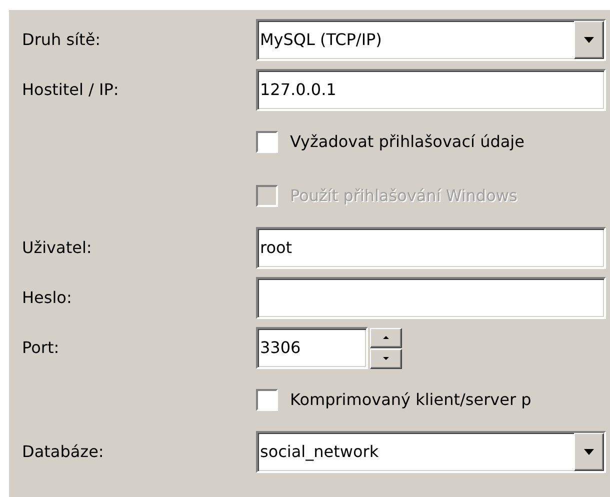 The width and height of the screenshot is (610, 497). Describe the element at coordinates (411, 400) in the screenshot. I see `checkbox-label: Komprimovaný klient/server p` at that location.